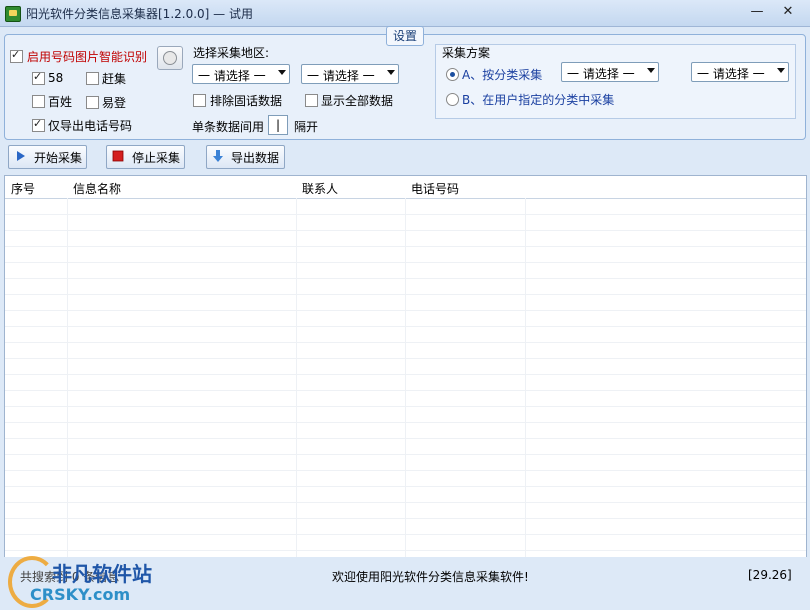 The image size is (810, 610). What do you see at coordinates (114, 79) in the screenshot?
I see `source-ganji-label: 赶集` at bounding box center [114, 79].